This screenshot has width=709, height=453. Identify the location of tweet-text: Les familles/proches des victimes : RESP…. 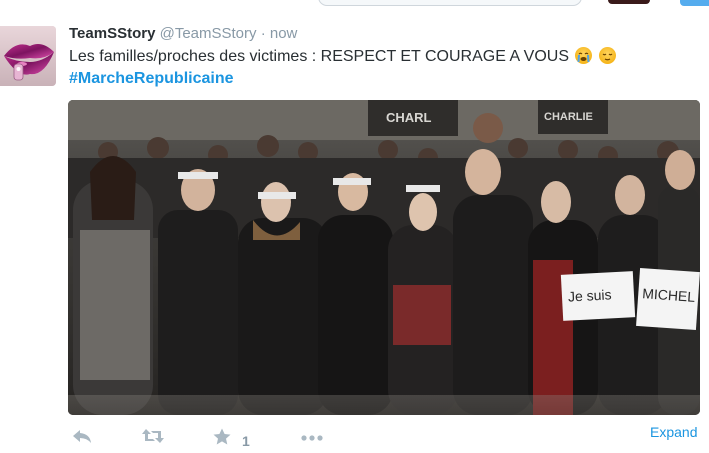
(379, 68).